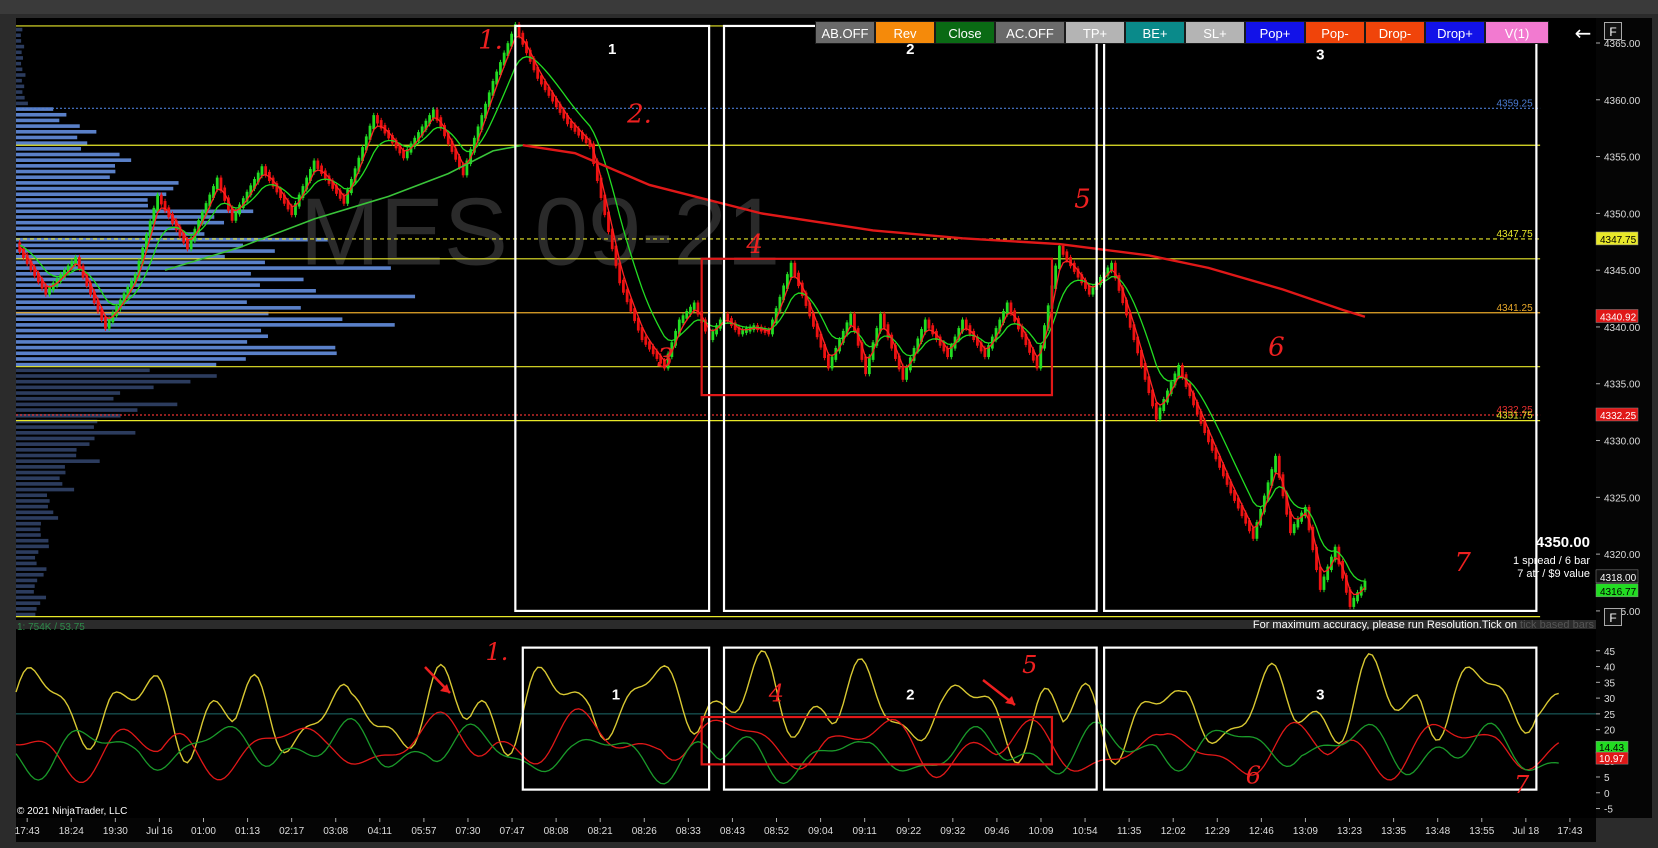 The image size is (1658, 848). Describe the element at coordinates (616, 695) in the screenshot. I see `indicator-zone-label: 1` at that location.